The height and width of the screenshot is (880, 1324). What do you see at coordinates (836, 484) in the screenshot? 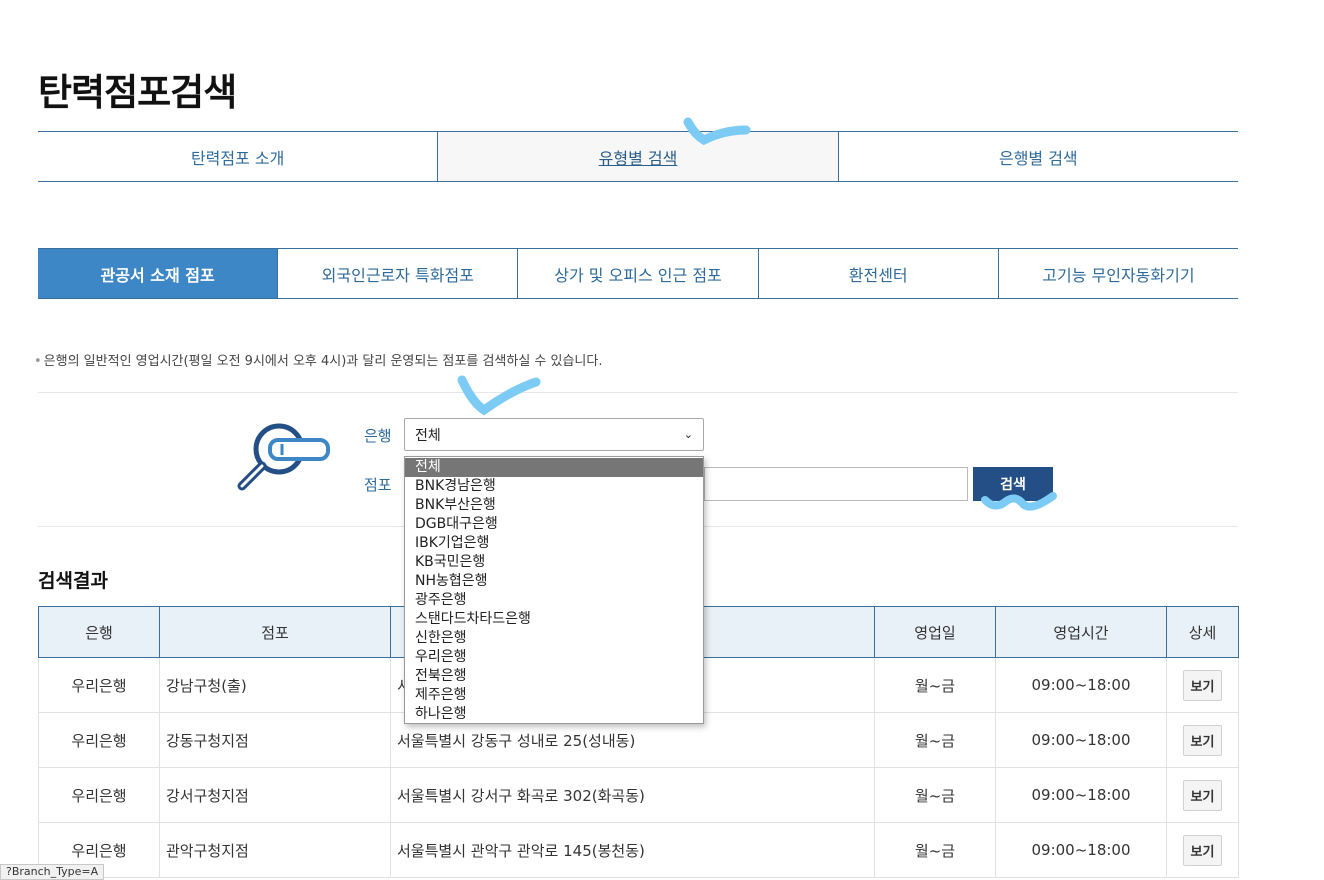
I see `branch-input` at bounding box center [836, 484].